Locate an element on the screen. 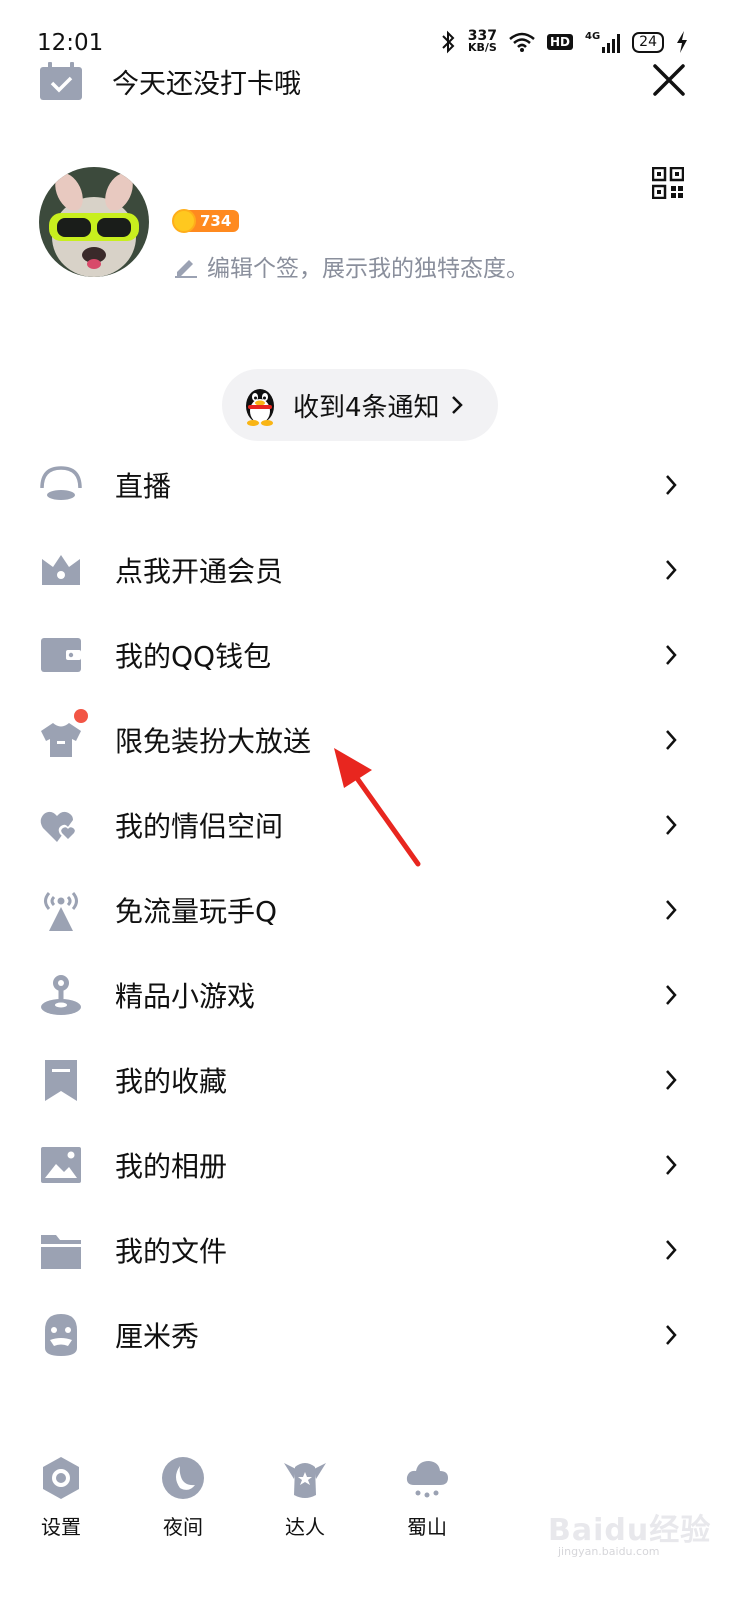 The height and width of the screenshot is (1600, 738). calendar-checkin-icon is located at coordinates (61, 81).